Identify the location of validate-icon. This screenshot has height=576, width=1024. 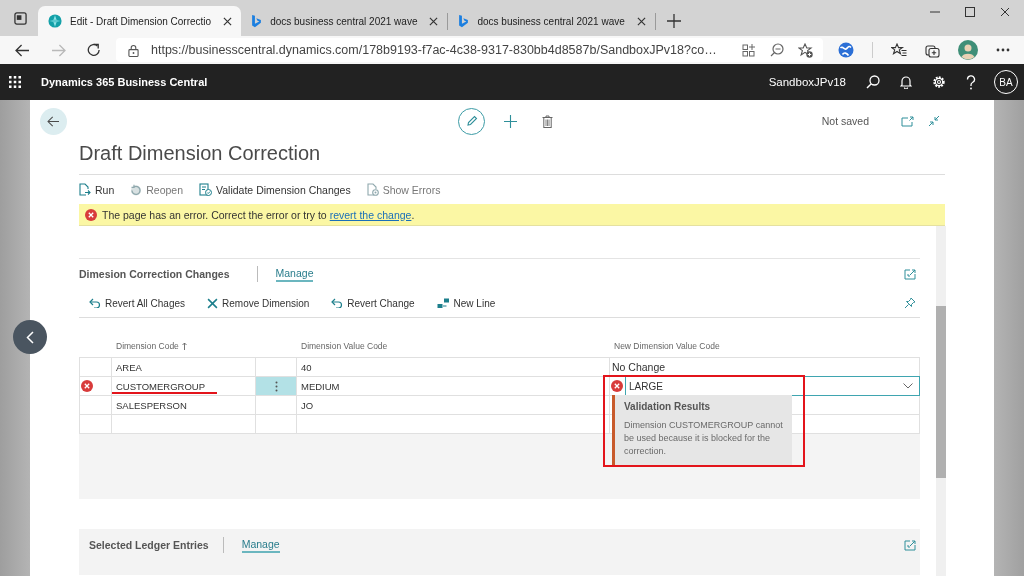
(206, 189).